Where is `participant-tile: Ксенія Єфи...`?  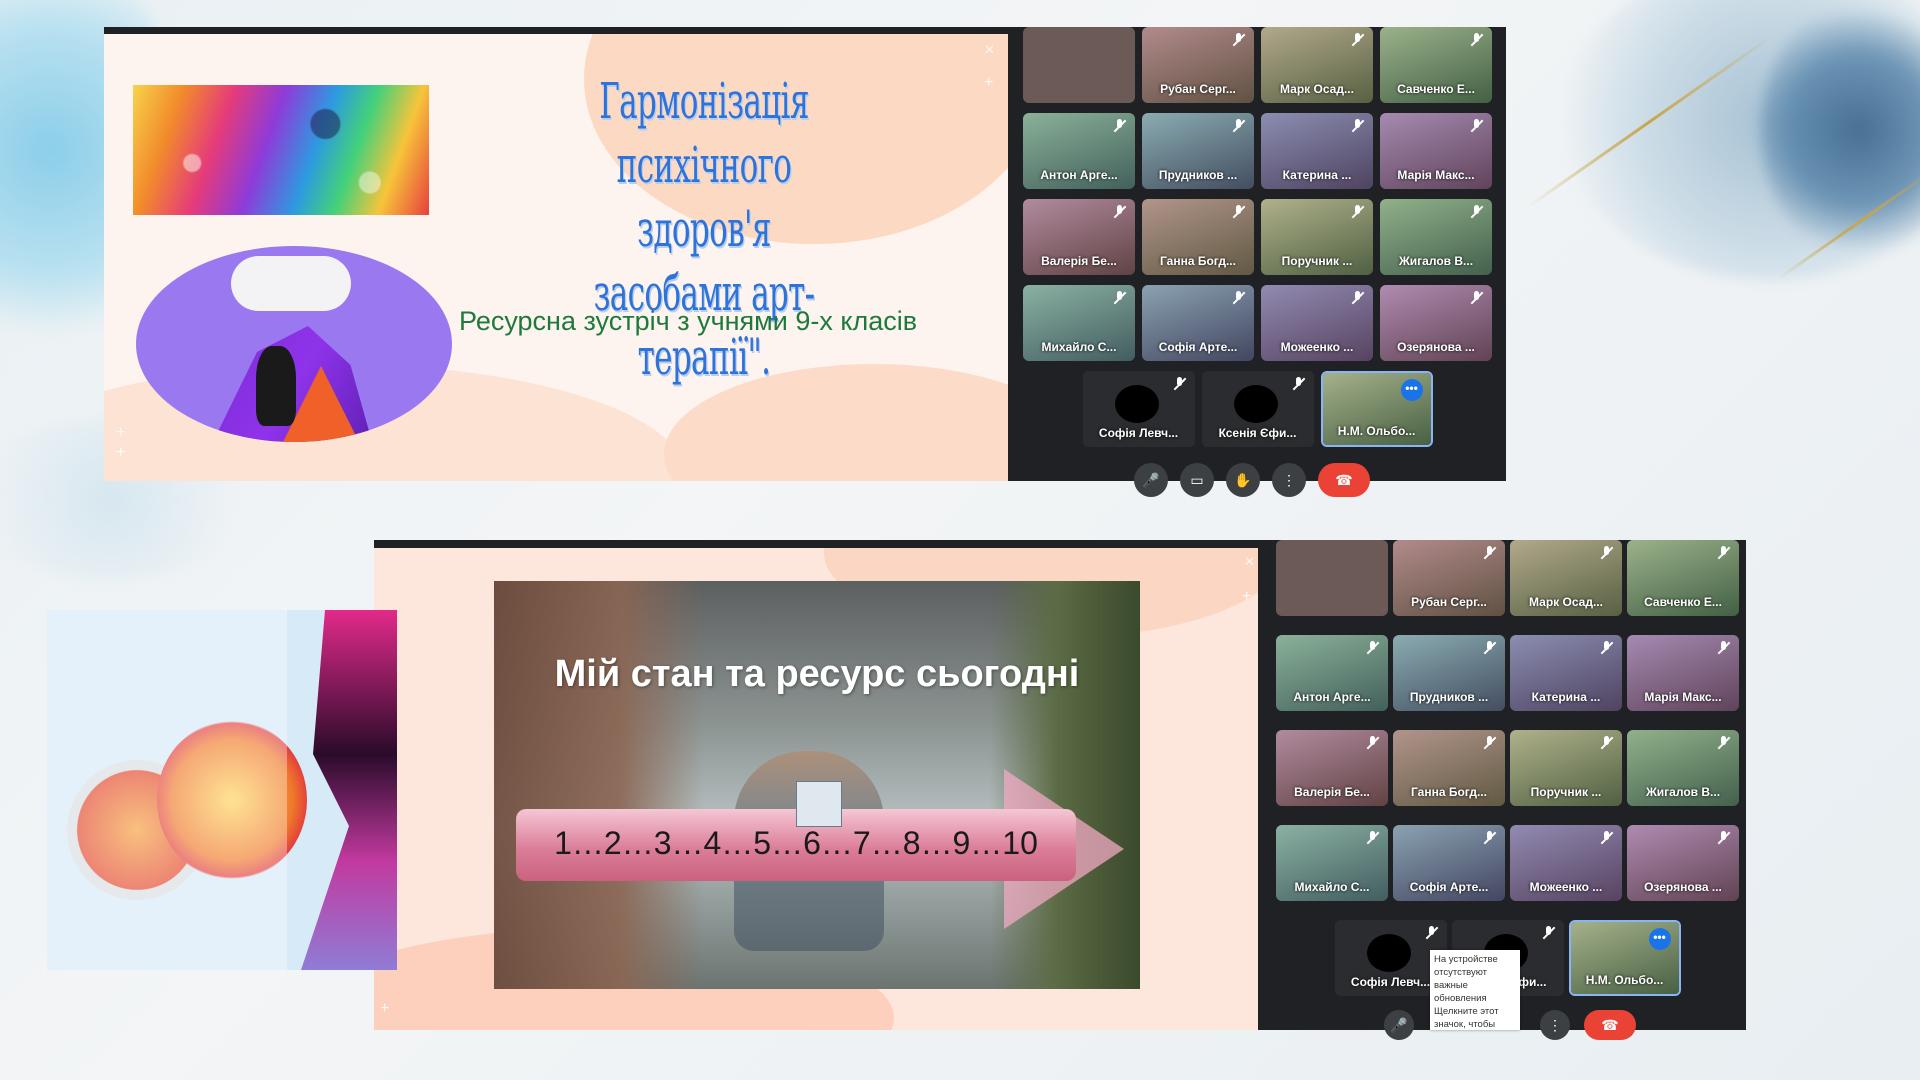 participant-tile: Ксенія Єфи... is located at coordinates (1257, 409).